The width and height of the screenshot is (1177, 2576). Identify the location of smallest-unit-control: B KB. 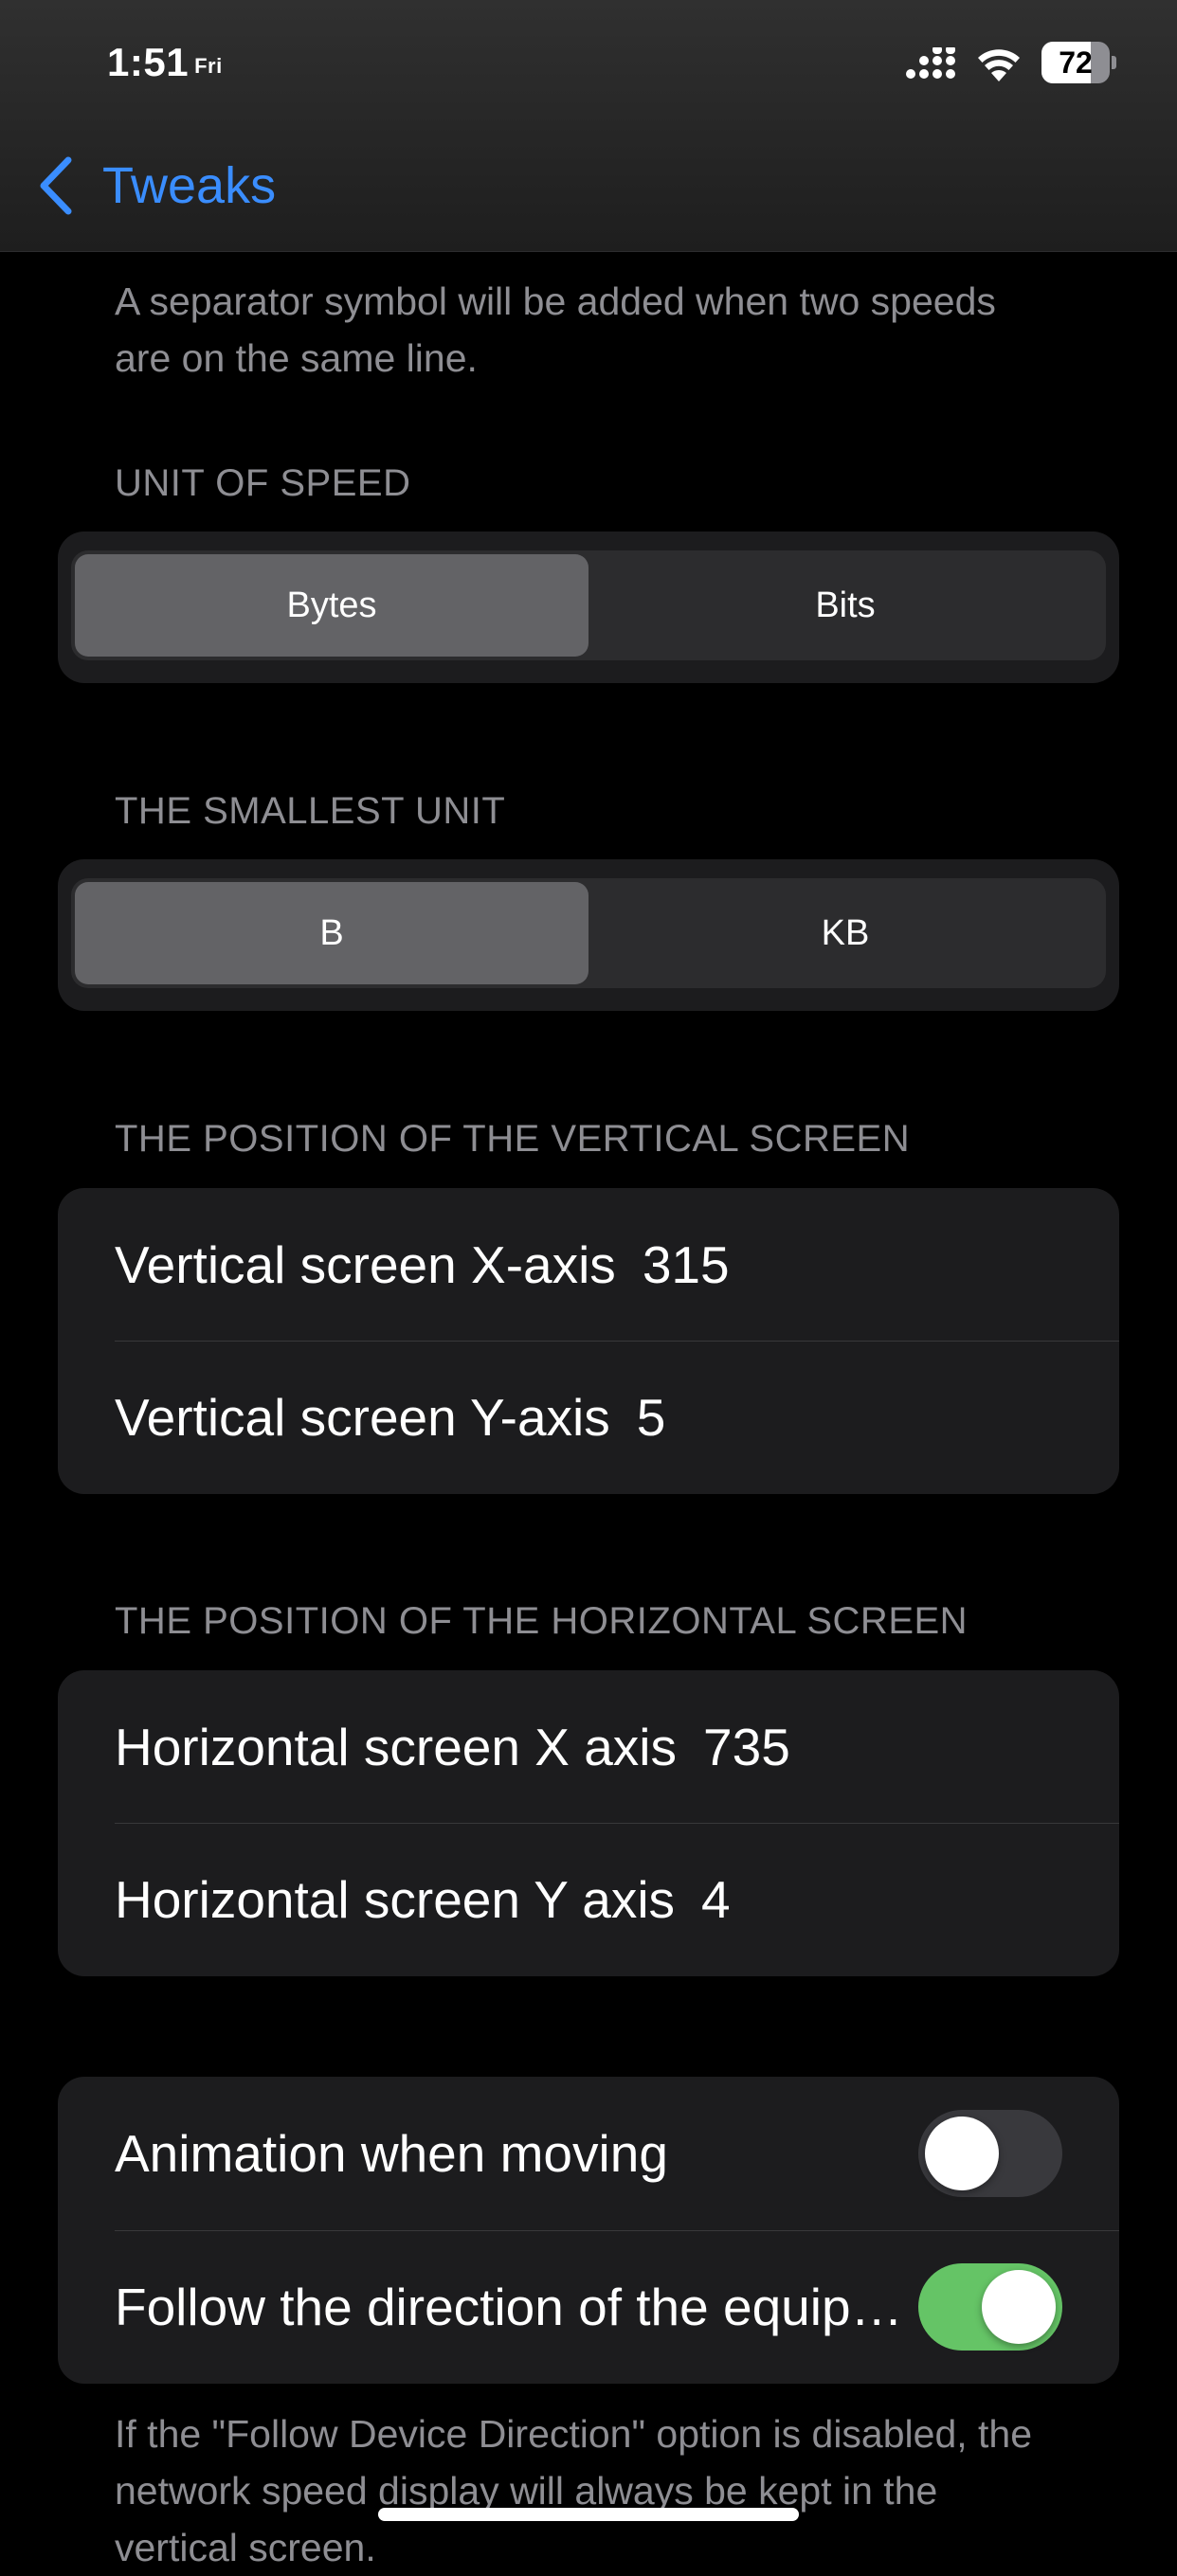
(588, 933).